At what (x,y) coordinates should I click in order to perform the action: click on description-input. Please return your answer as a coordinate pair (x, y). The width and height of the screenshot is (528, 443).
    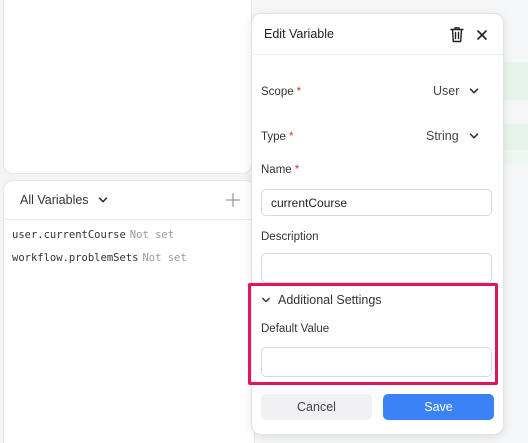
    Looking at the image, I should click on (376, 268).